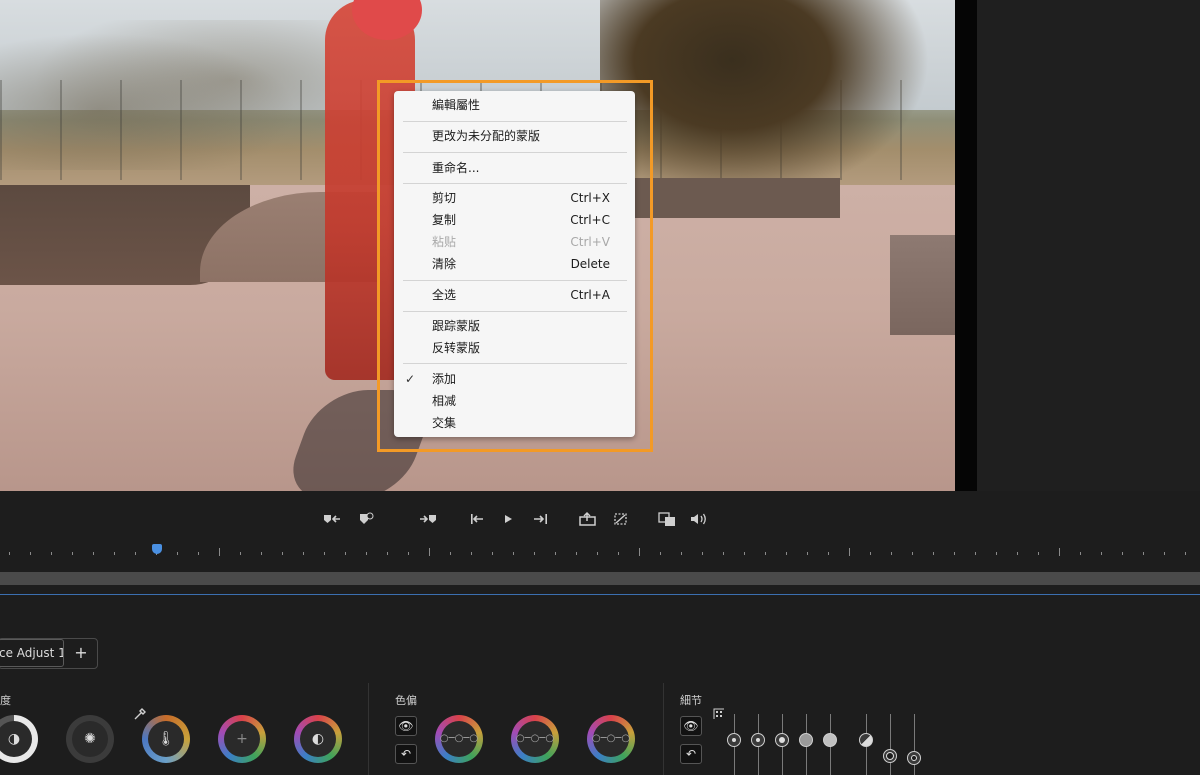 The width and height of the screenshot is (1200, 775). What do you see at coordinates (444, 423) in the screenshot?
I see `menu-item-label: 交集` at bounding box center [444, 423].